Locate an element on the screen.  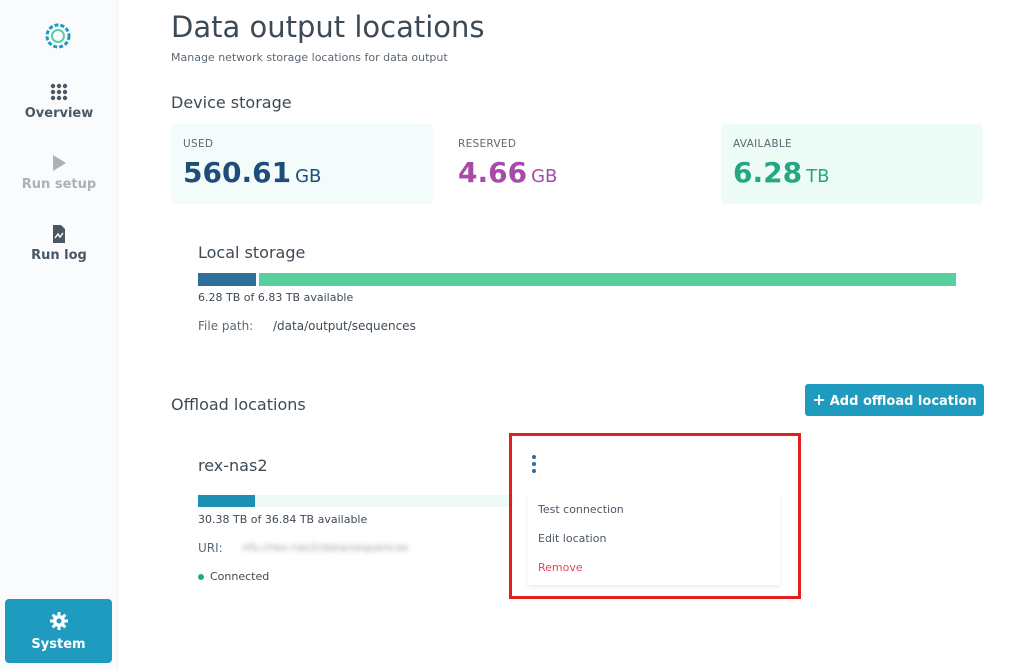
sidebar-item-label: Run log is located at coordinates (59, 255).